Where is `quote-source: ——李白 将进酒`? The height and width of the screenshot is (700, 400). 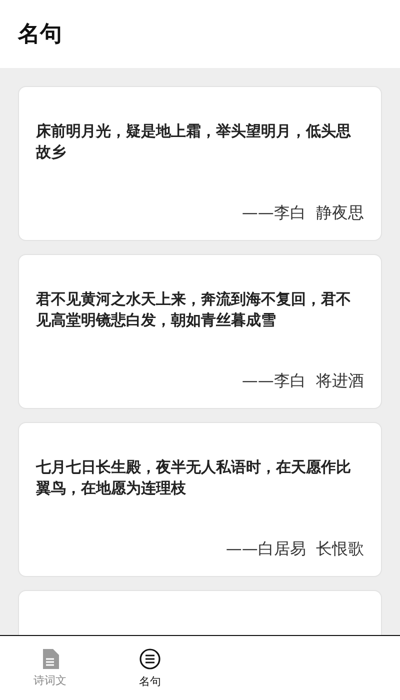 quote-source: ——李白 将进酒 is located at coordinates (303, 381).